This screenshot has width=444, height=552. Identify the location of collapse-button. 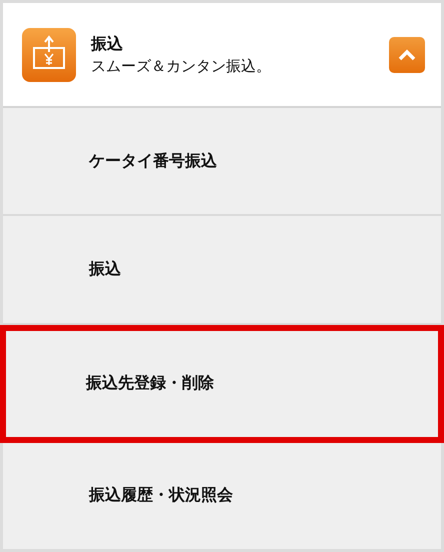
(407, 54).